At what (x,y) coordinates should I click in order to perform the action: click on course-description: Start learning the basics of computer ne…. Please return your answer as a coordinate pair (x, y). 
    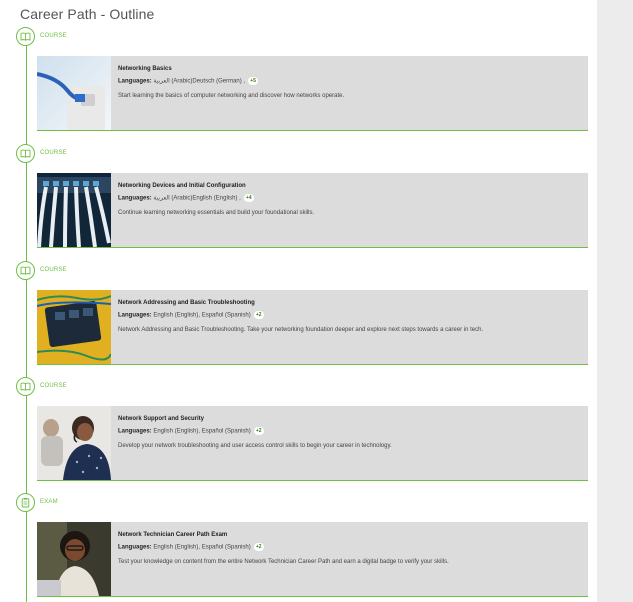
    Looking at the image, I should click on (231, 96).